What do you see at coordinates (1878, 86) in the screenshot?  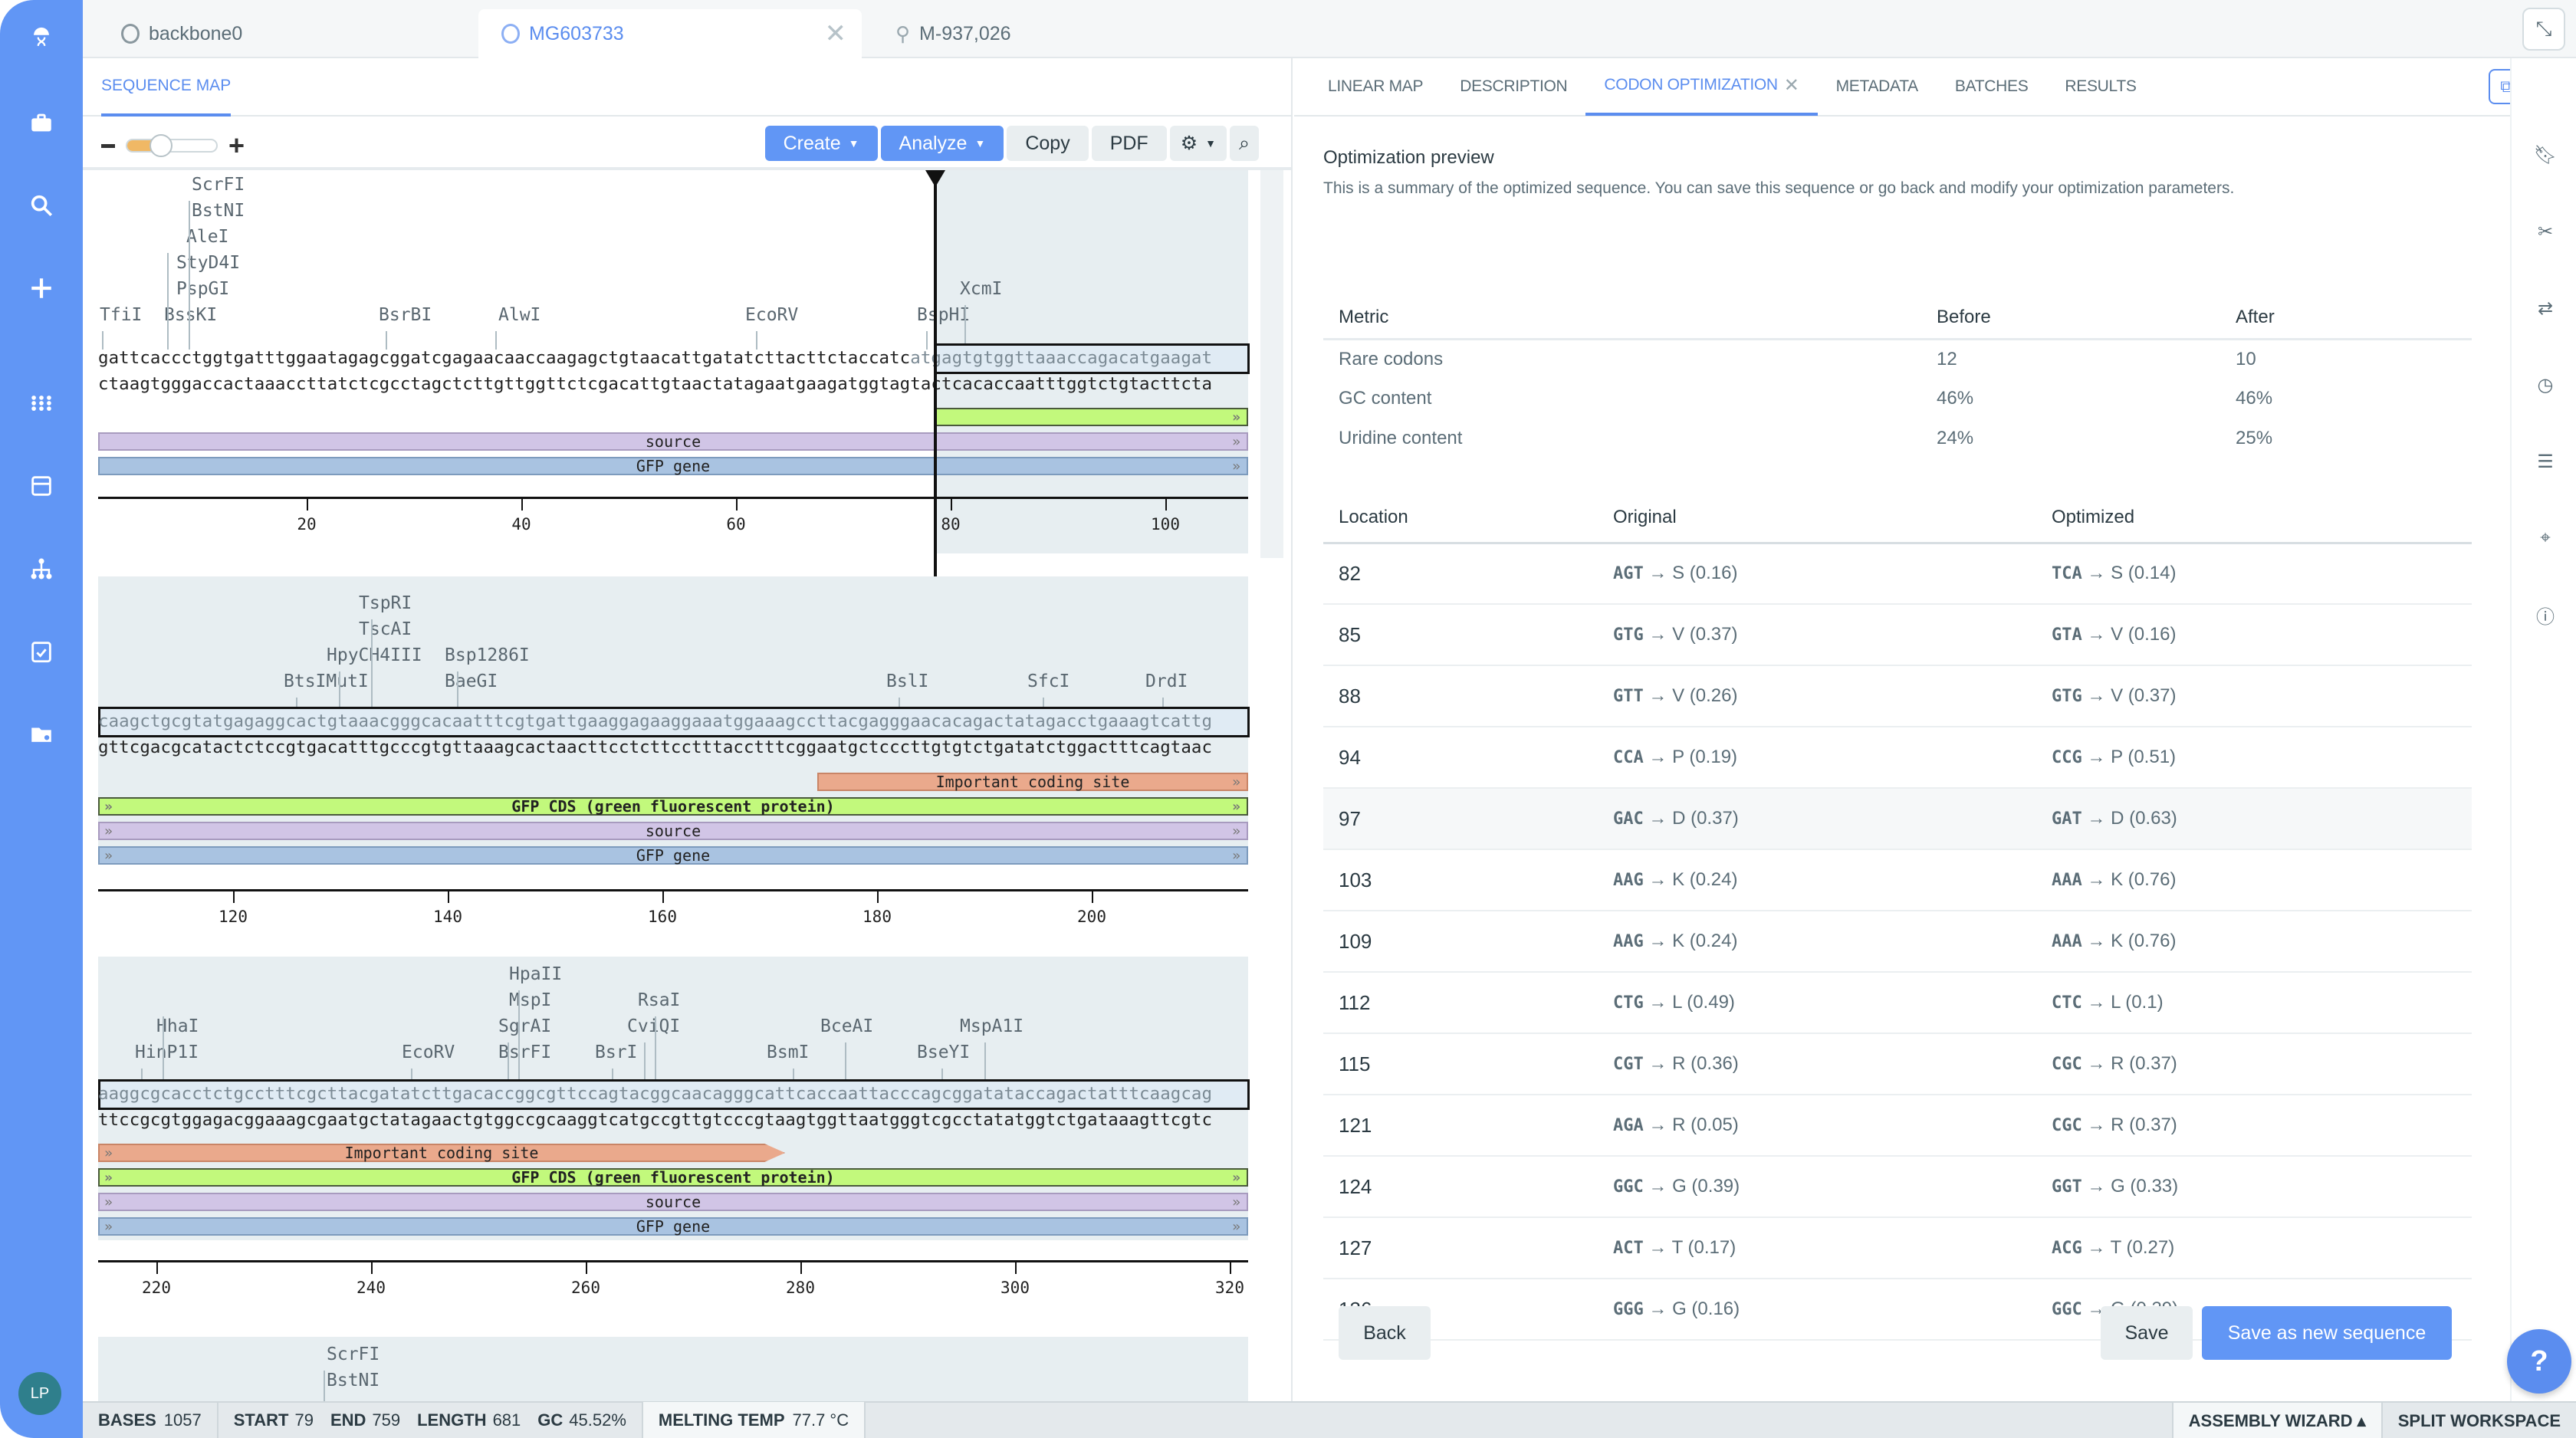 I see `tab-metadata: METADATA` at bounding box center [1878, 86].